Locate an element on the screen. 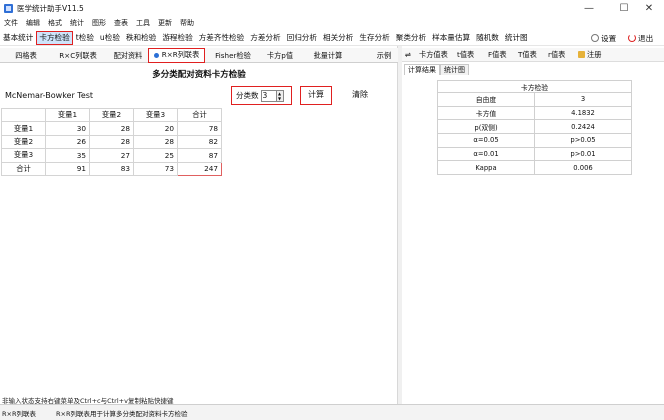 This screenshot has height=420, width=664. menu-tools: 工具 is located at coordinates (143, 23).